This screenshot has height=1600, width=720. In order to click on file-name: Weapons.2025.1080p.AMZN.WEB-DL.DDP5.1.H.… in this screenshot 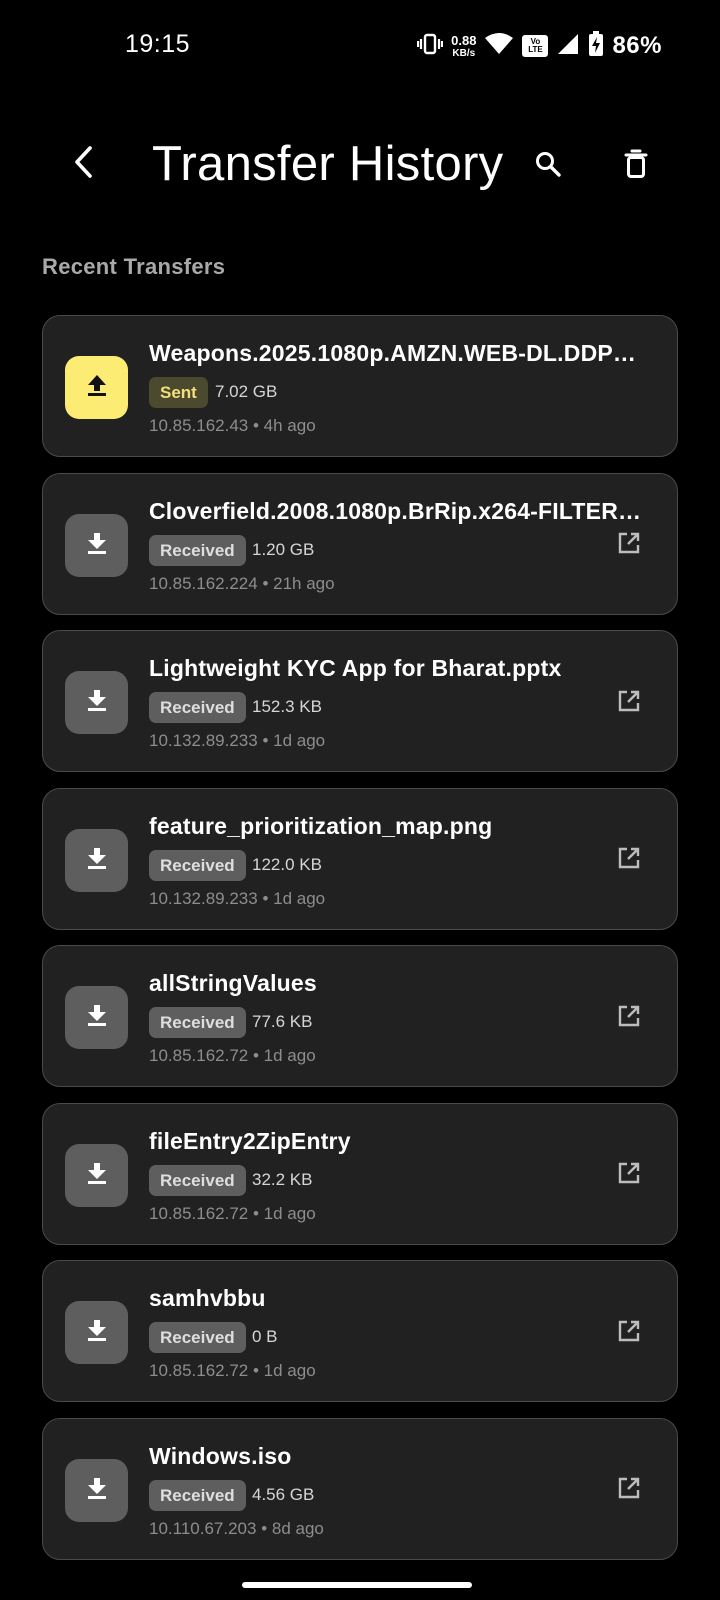, I will do `click(398, 353)`.